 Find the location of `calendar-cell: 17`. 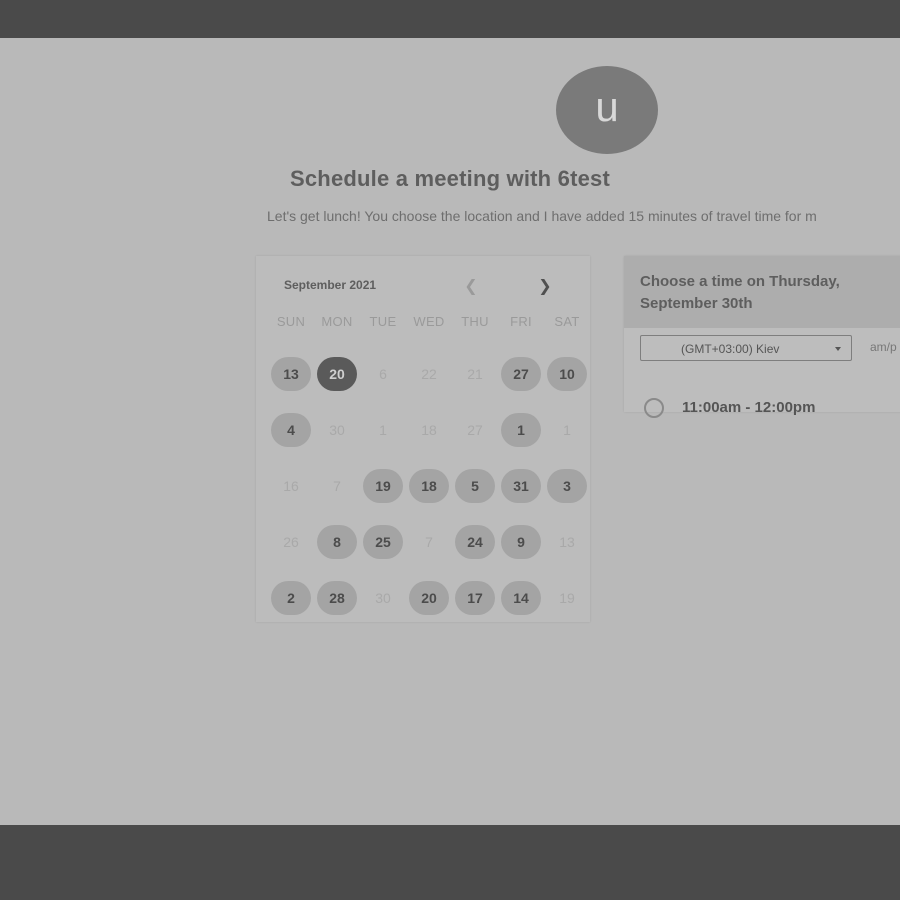

calendar-cell: 17 is located at coordinates (475, 598).